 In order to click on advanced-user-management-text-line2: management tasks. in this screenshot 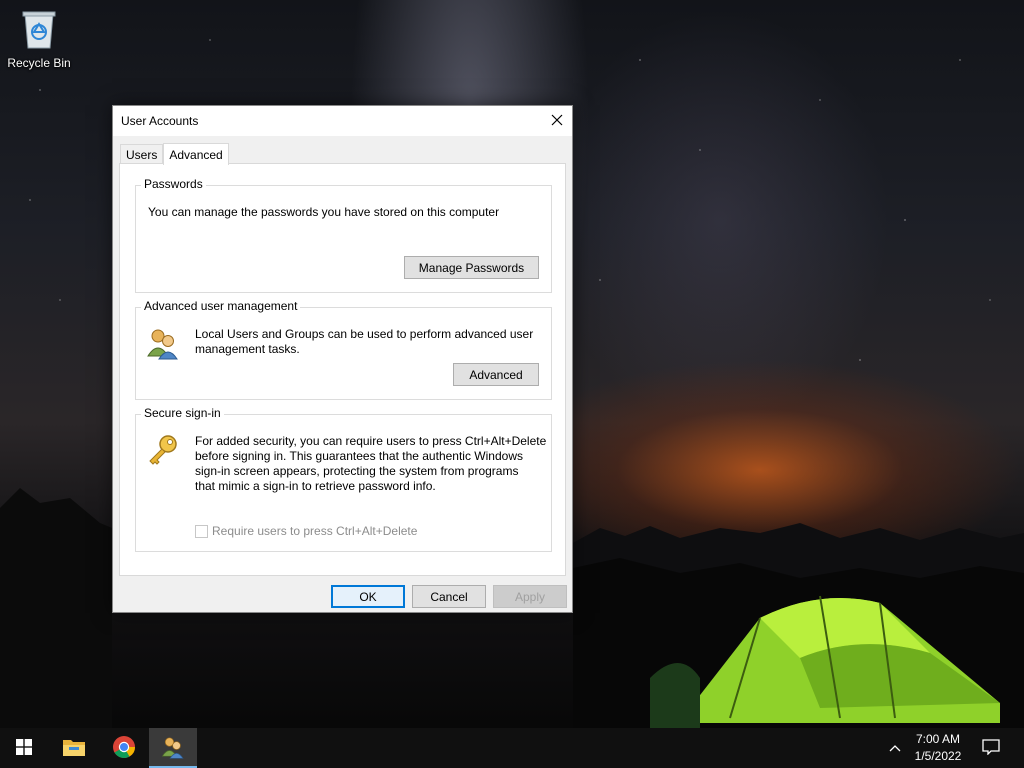, I will do `click(247, 349)`.